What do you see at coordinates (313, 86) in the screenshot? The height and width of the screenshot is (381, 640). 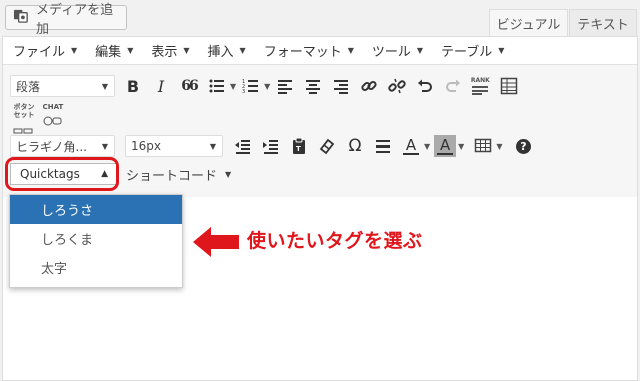 I see `align-center-icon` at bounding box center [313, 86].